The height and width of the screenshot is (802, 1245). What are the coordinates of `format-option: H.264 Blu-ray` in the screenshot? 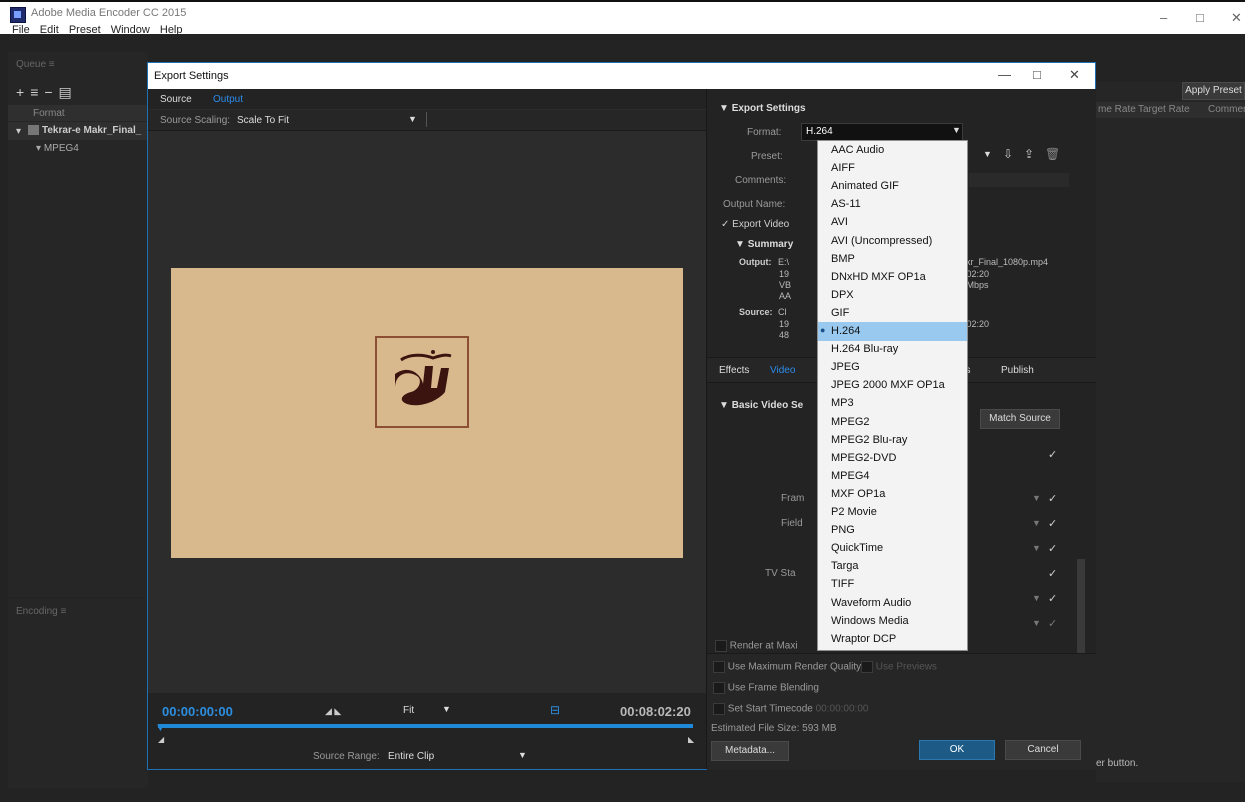 It's located at (864, 349).